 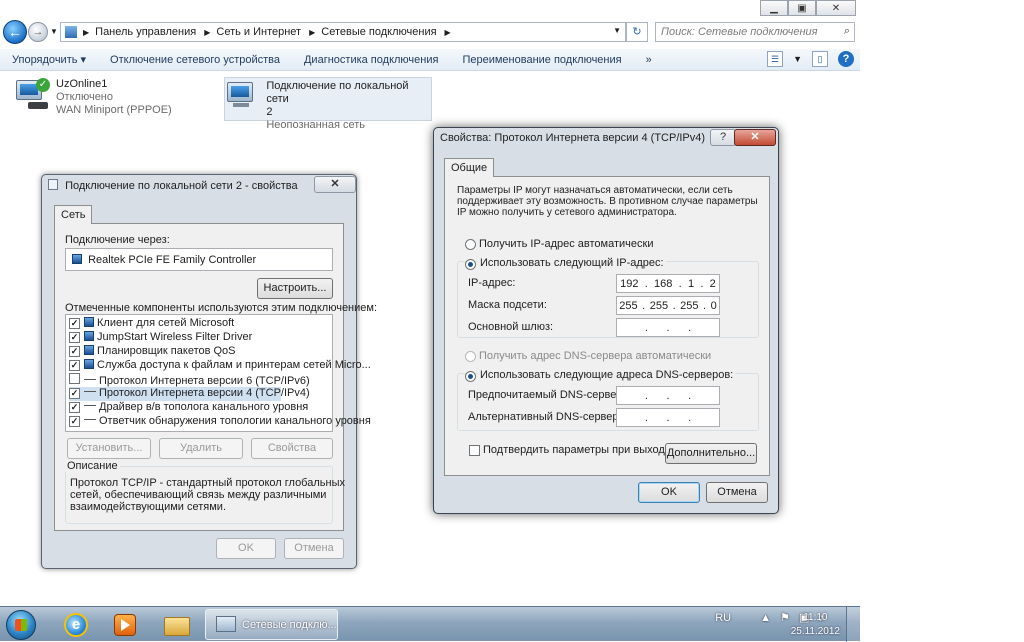 I want to click on uninstall-button: Удалить, so click(x=201, y=448).